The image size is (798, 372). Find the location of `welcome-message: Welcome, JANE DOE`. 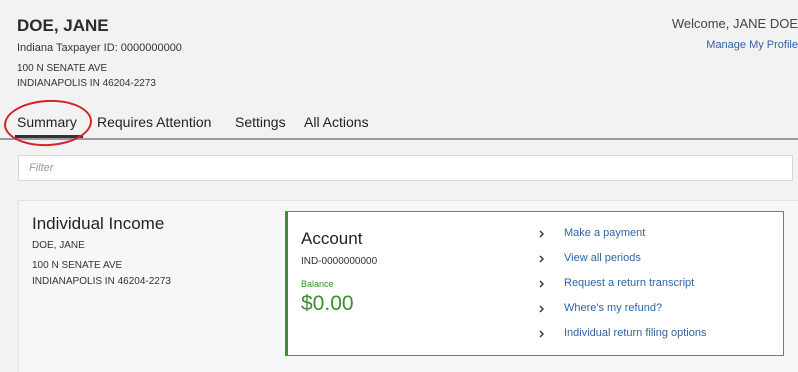

welcome-message: Welcome, JANE DOE is located at coordinates (734, 23).